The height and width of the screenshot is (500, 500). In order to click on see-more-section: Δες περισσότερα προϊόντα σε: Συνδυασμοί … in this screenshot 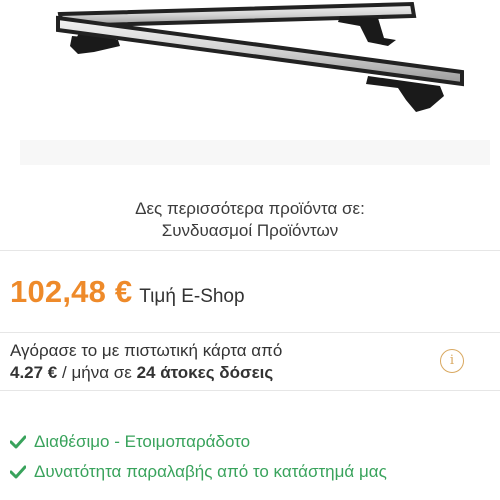, I will do `click(250, 220)`.